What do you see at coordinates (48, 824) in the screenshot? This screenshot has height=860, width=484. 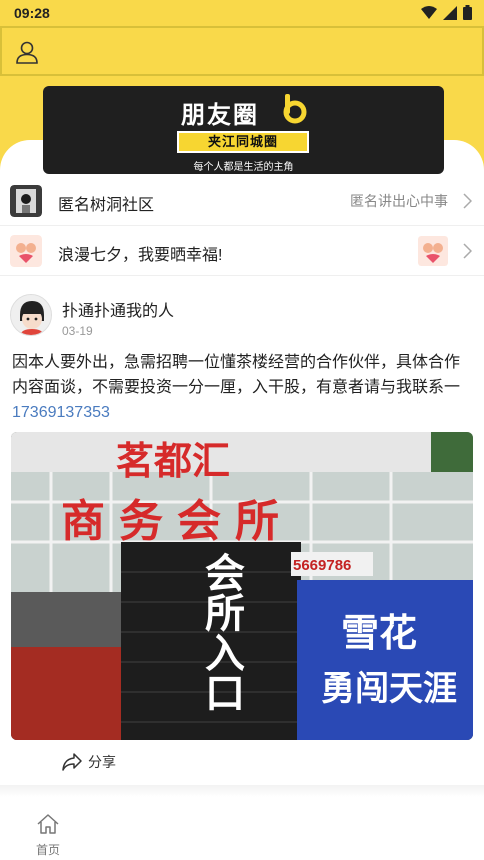 I see `home-icon` at bounding box center [48, 824].